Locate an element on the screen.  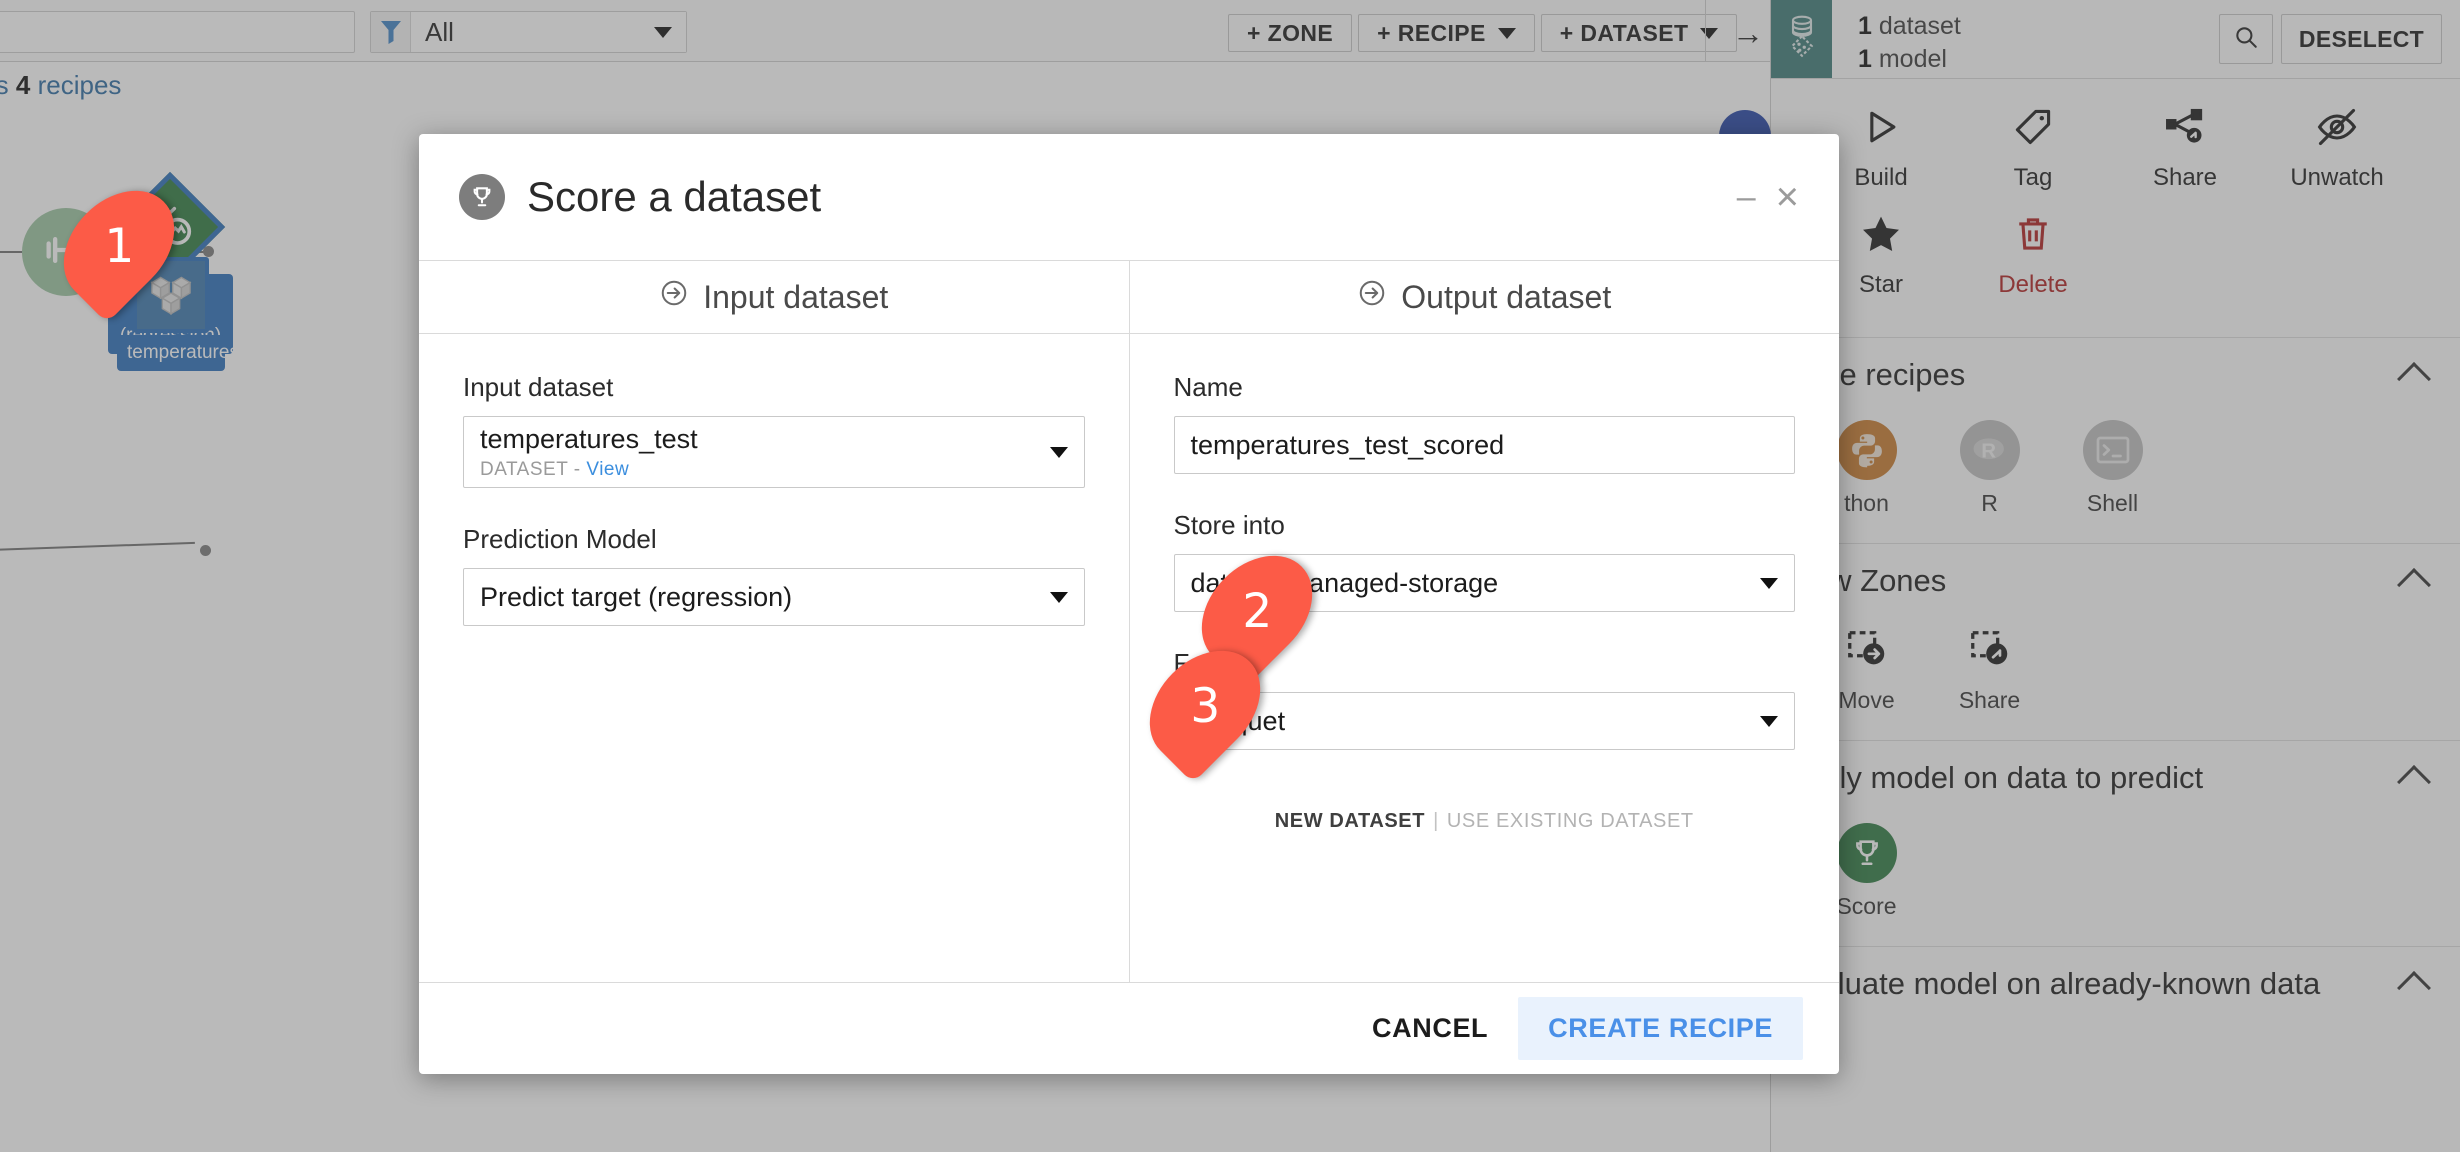
tab-input-dataset: Input dataset is located at coordinates (774, 297).